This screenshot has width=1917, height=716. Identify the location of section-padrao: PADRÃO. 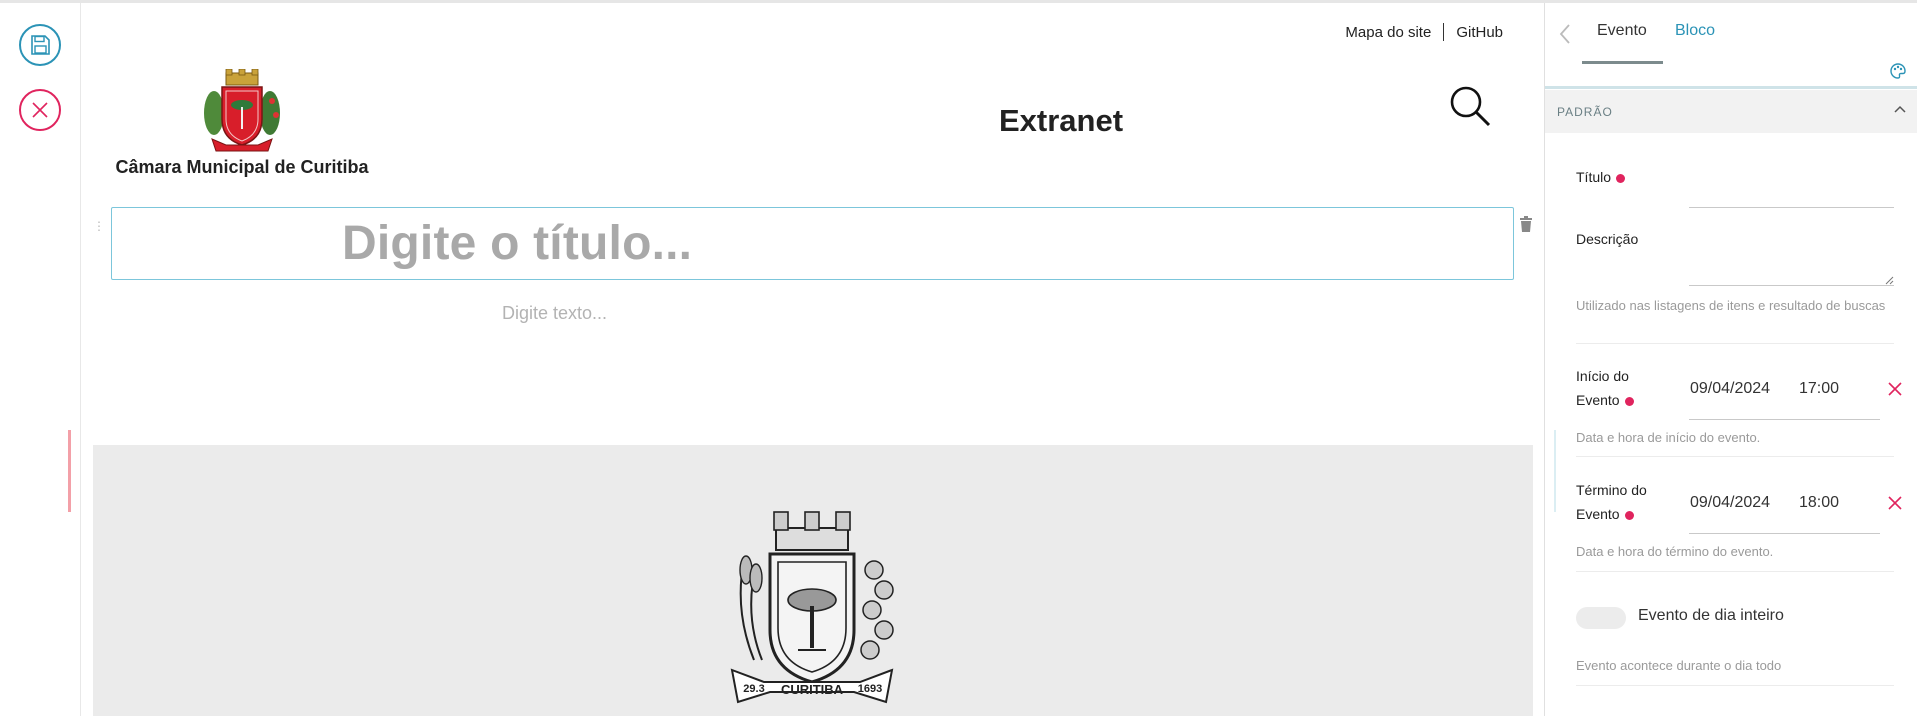
(1731, 111).